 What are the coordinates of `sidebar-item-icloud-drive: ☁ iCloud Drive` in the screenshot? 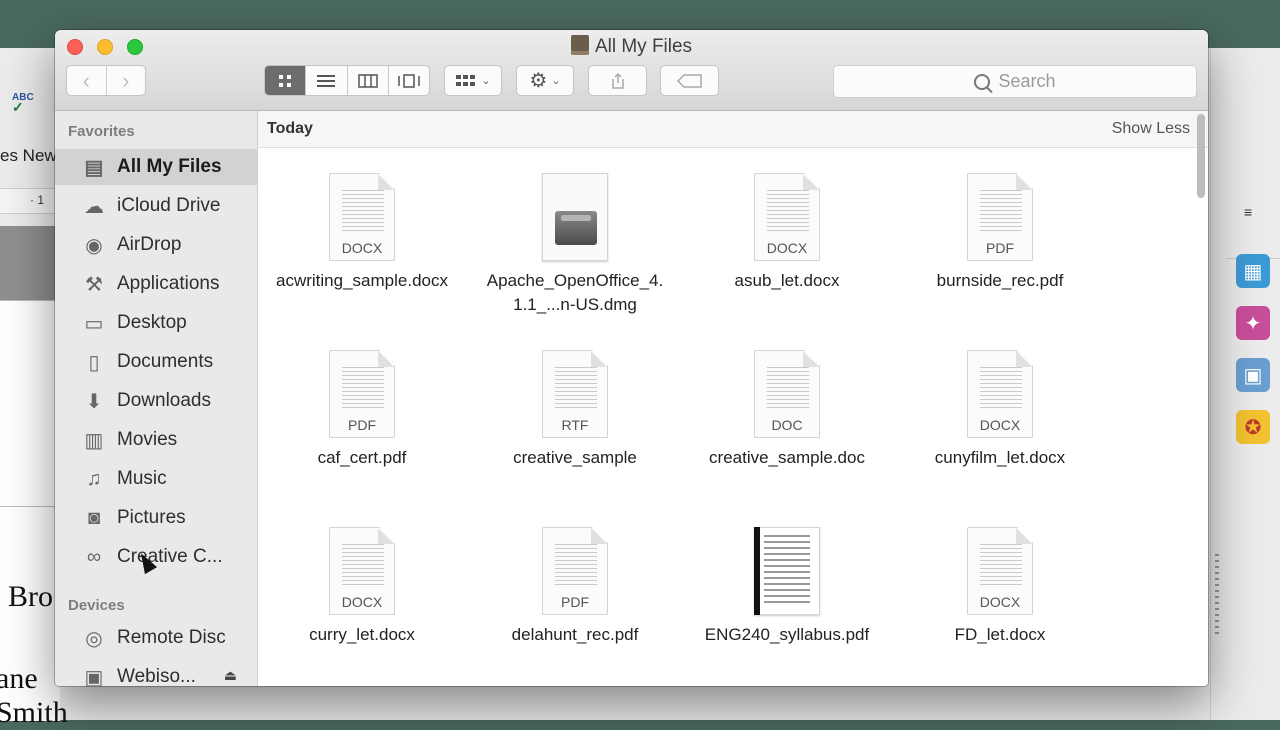 It's located at (156, 206).